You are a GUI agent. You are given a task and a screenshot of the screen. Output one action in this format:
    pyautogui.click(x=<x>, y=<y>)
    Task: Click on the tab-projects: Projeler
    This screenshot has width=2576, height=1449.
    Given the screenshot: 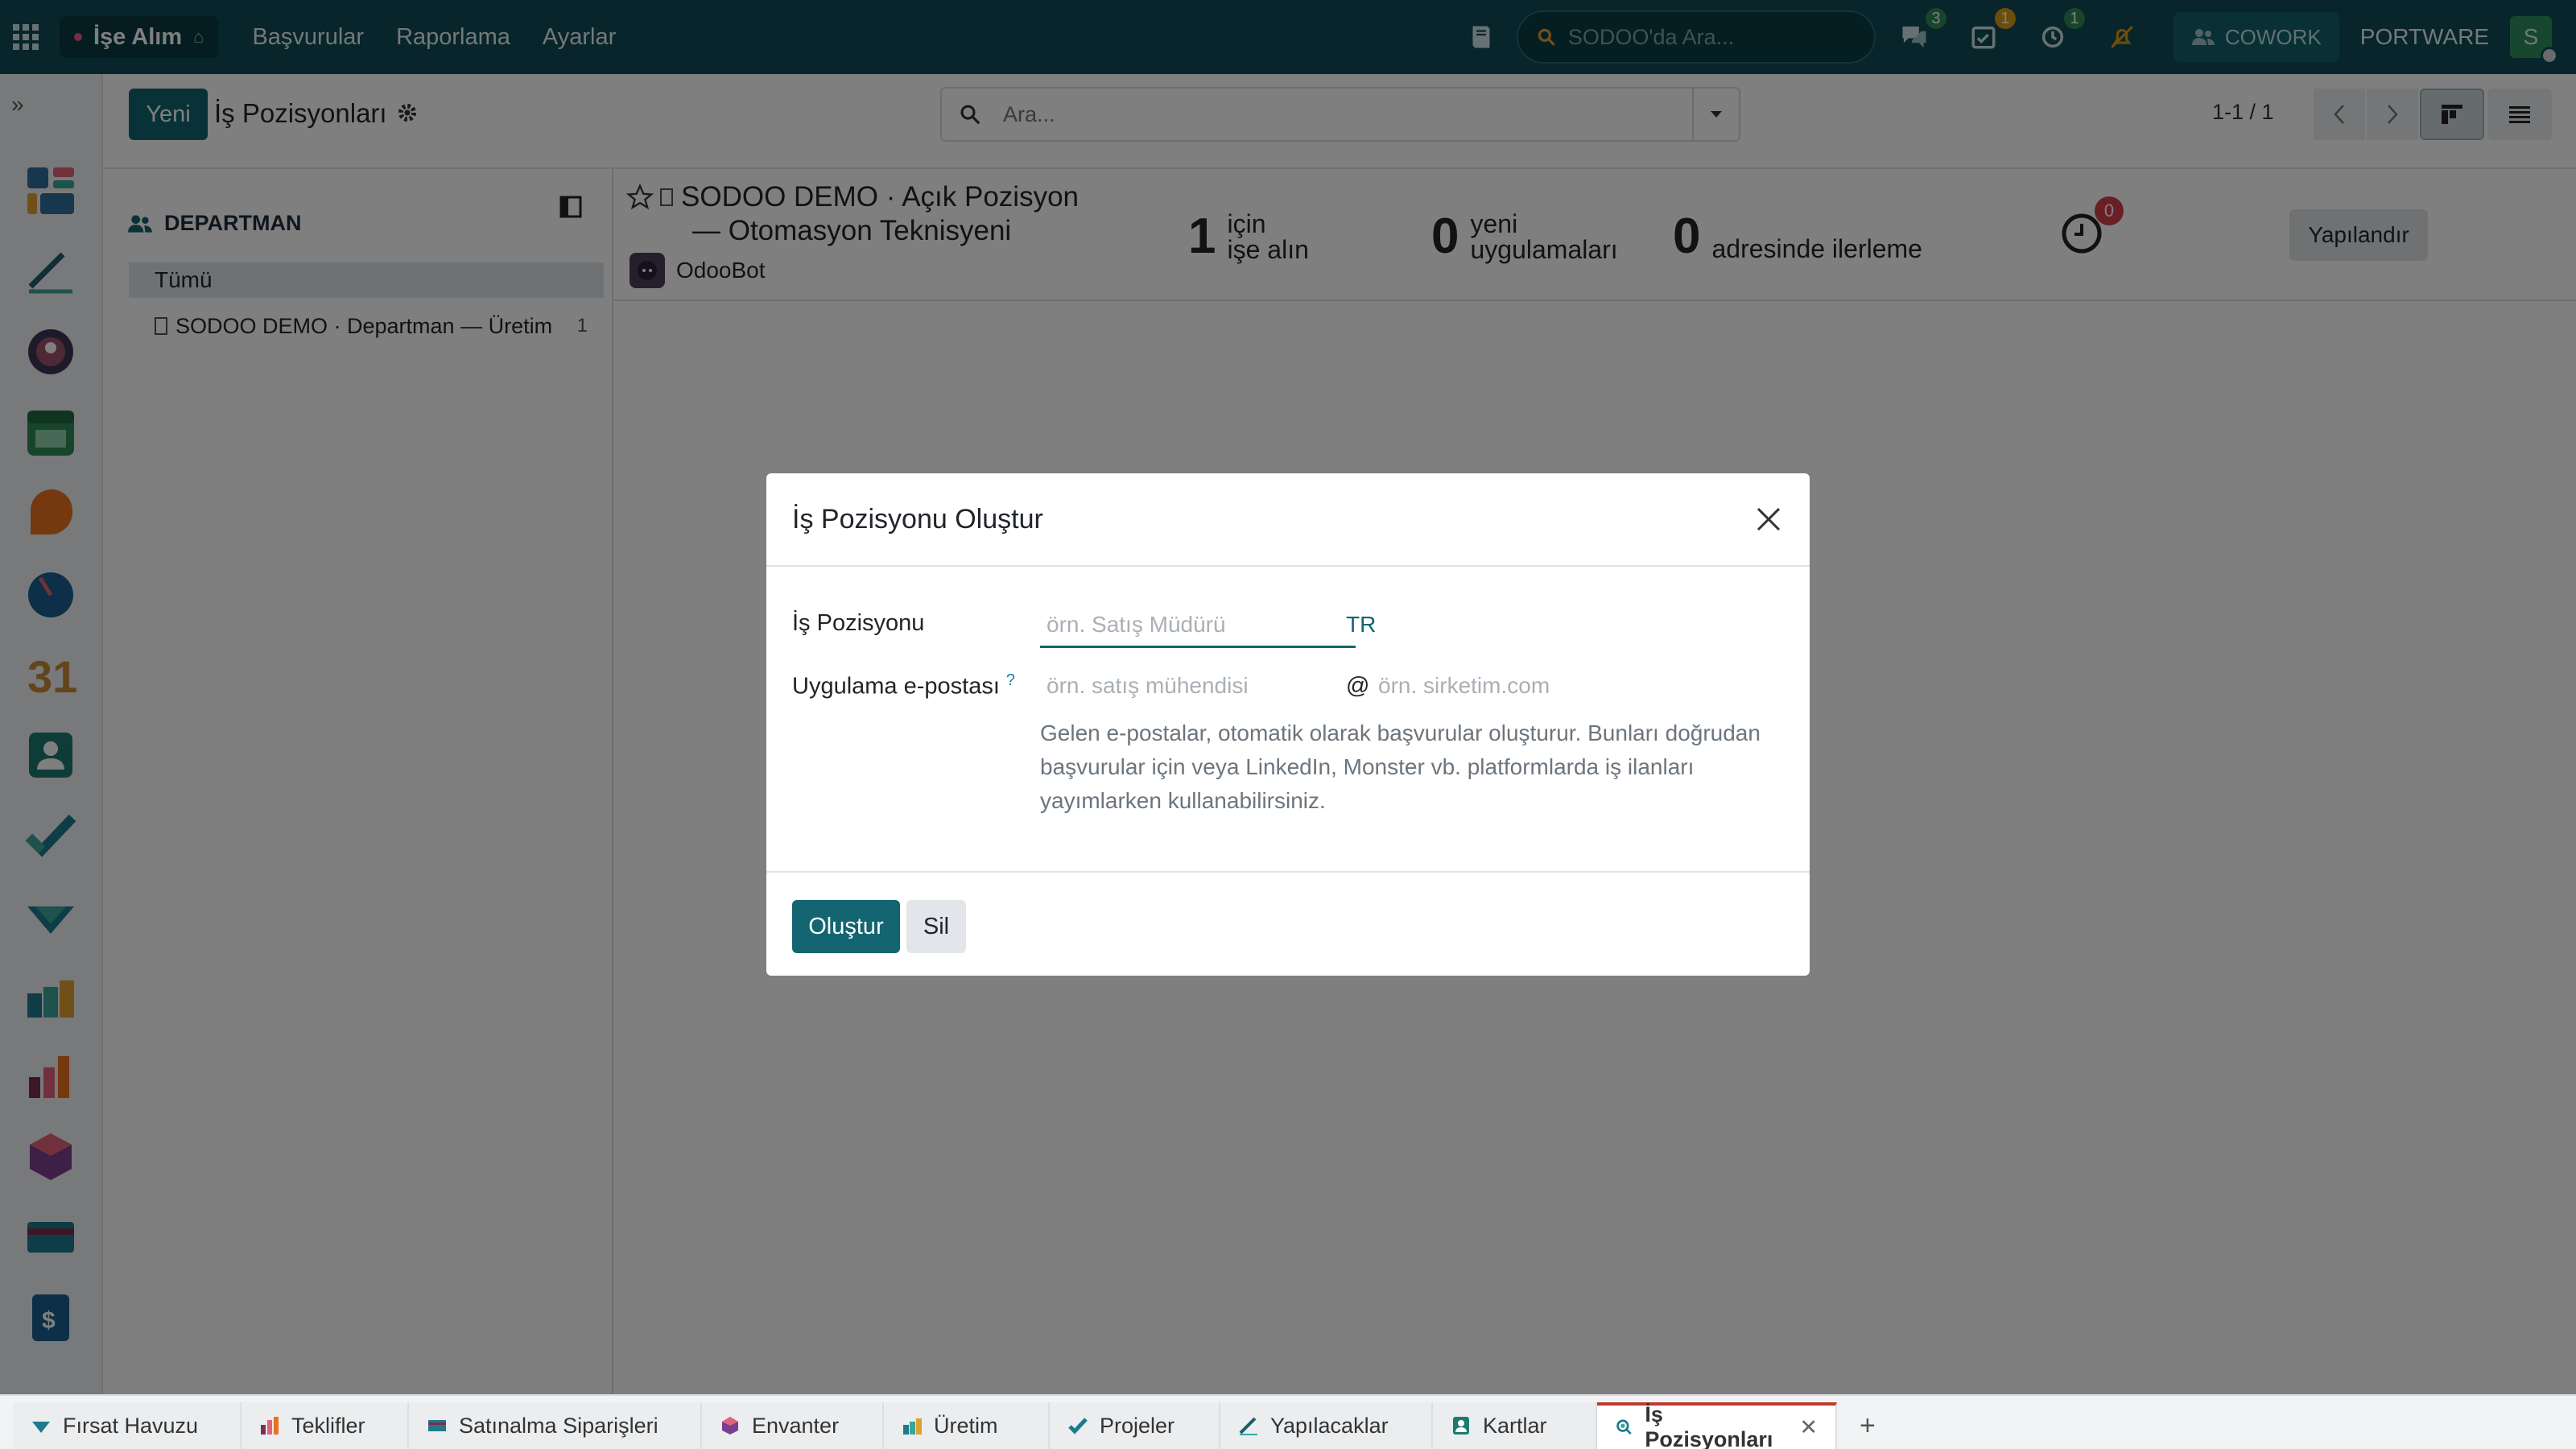 What is the action you would take?
    pyautogui.click(x=1135, y=1425)
    